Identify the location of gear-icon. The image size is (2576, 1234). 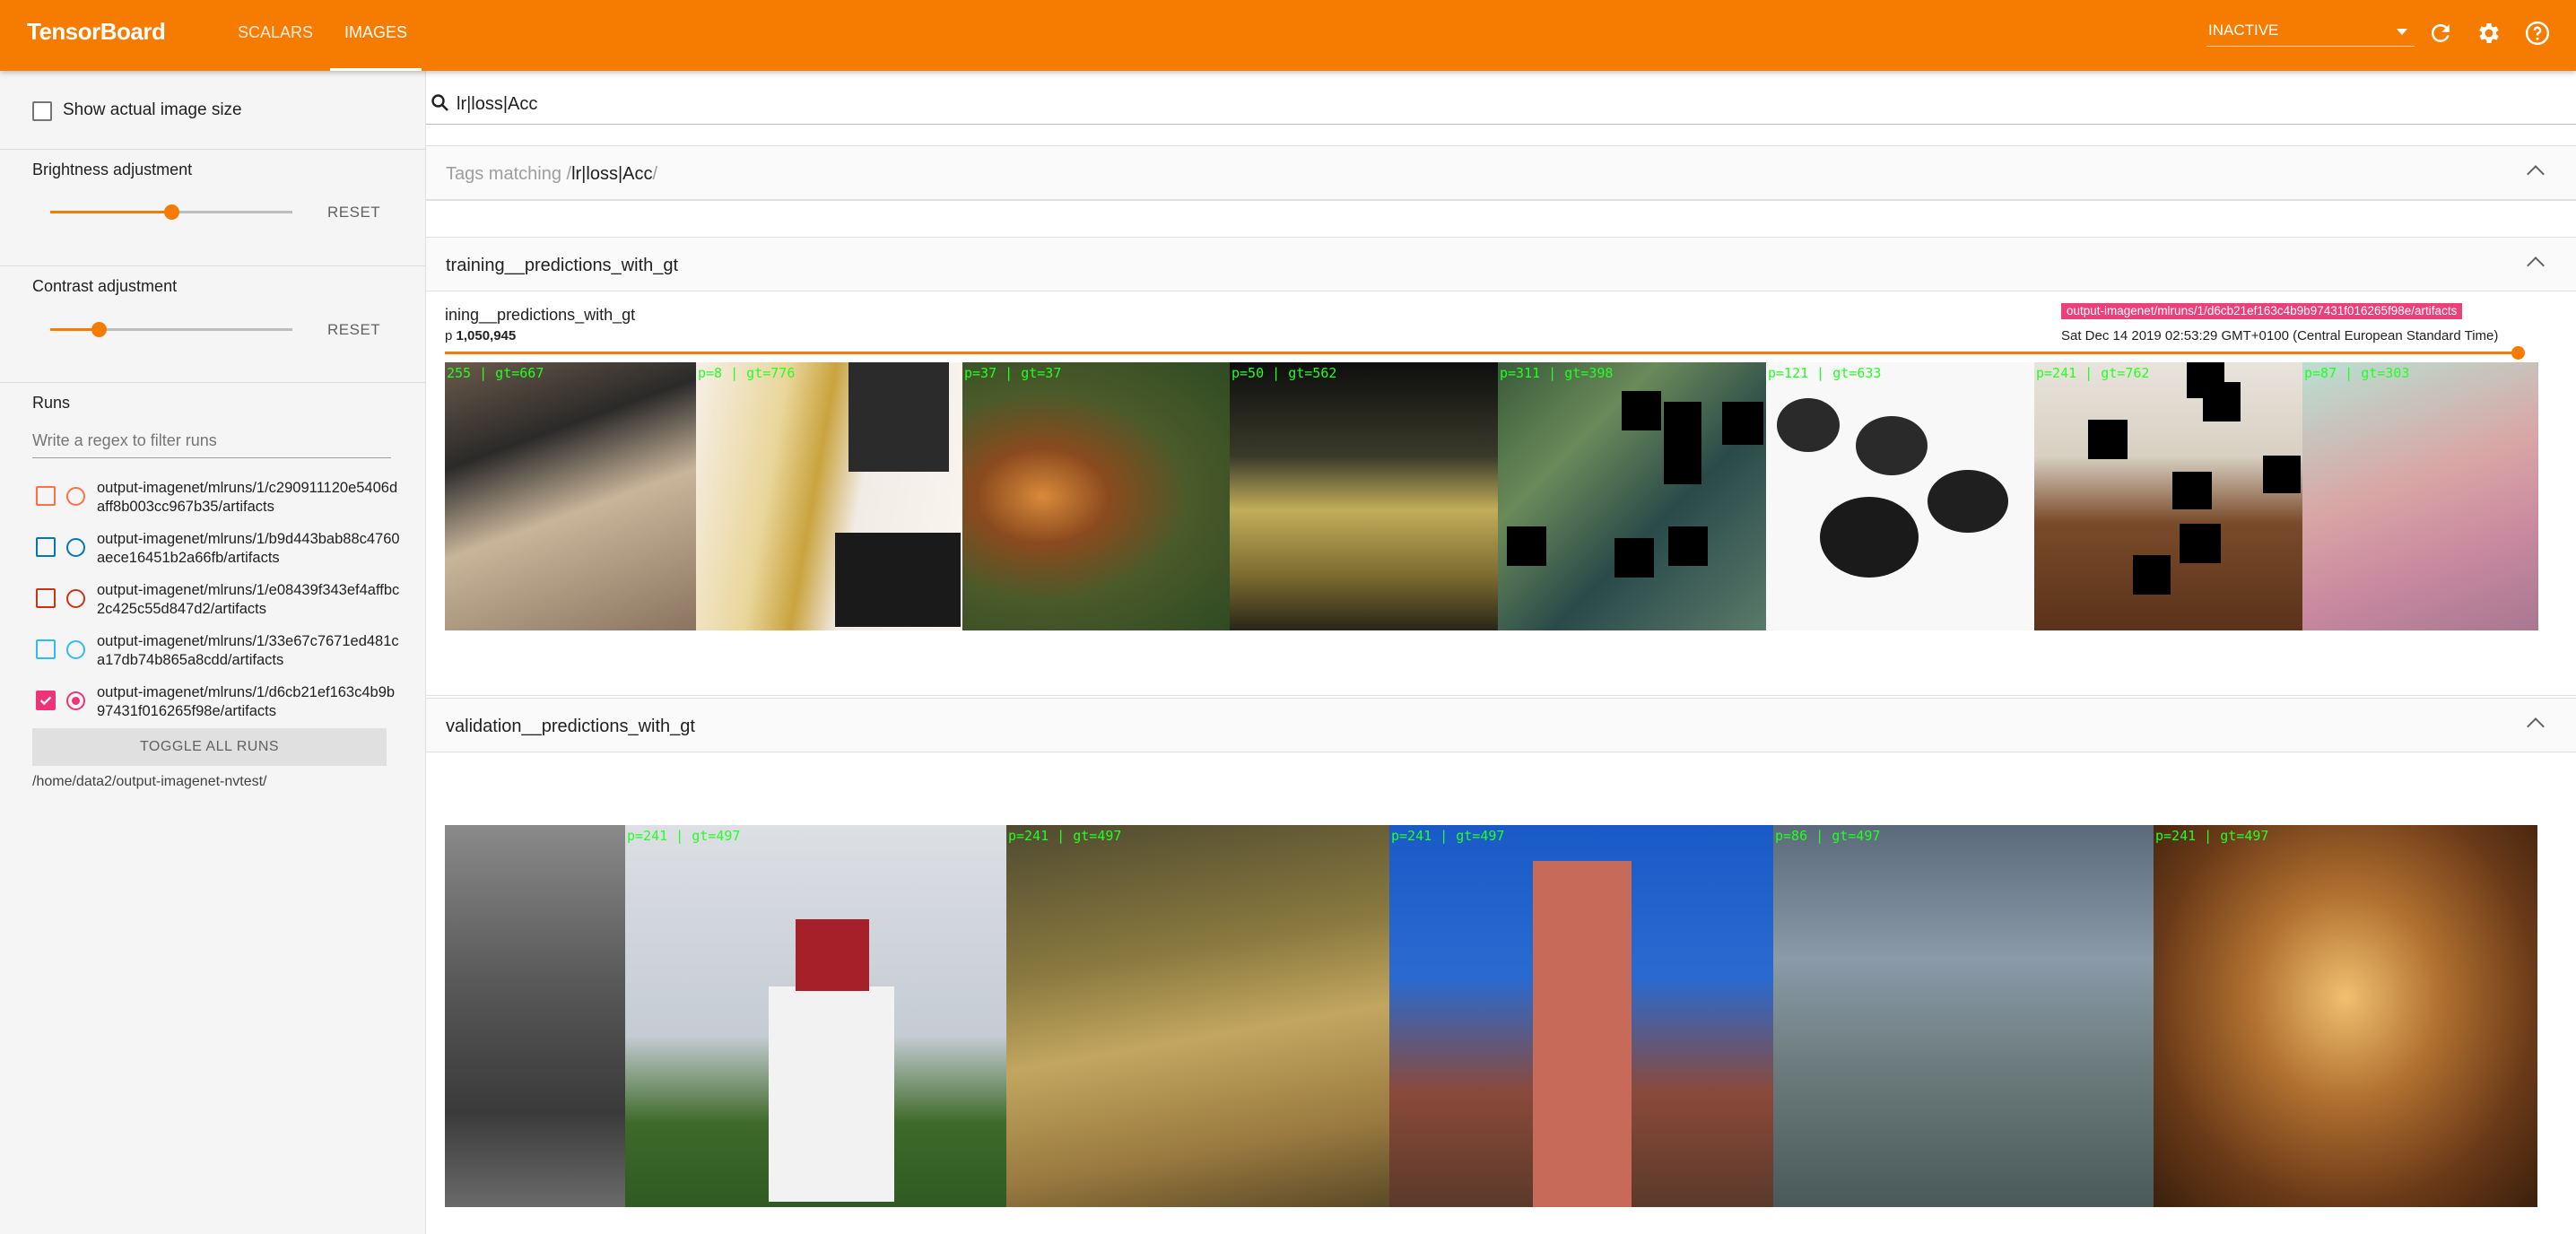
(2489, 33).